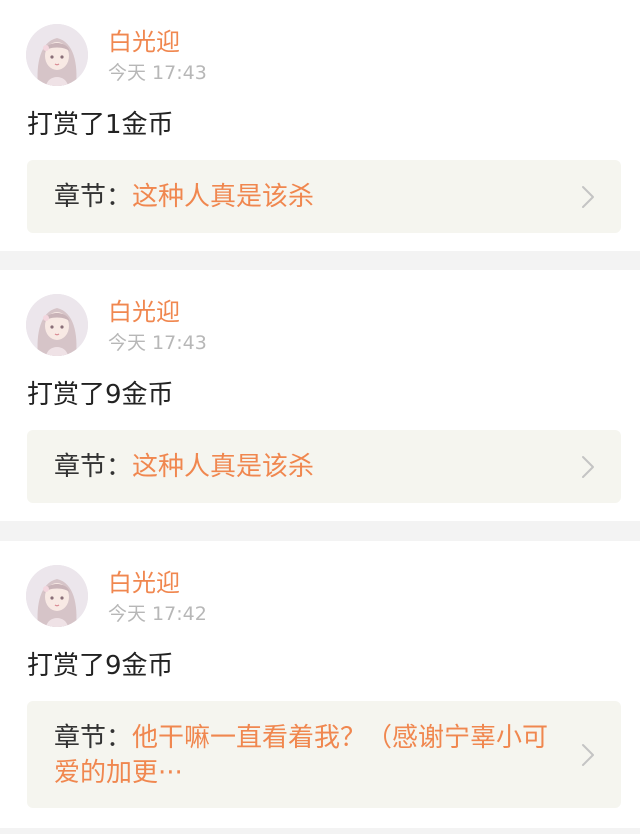 This screenshot has width=640, height=834. I want to click on reward-text: 打赏了1金币, so click(100, 125).